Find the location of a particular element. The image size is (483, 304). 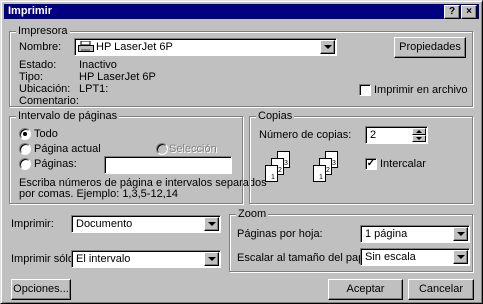

scale-to-paper-dropdown-icon is located at coordinates (460, 257).